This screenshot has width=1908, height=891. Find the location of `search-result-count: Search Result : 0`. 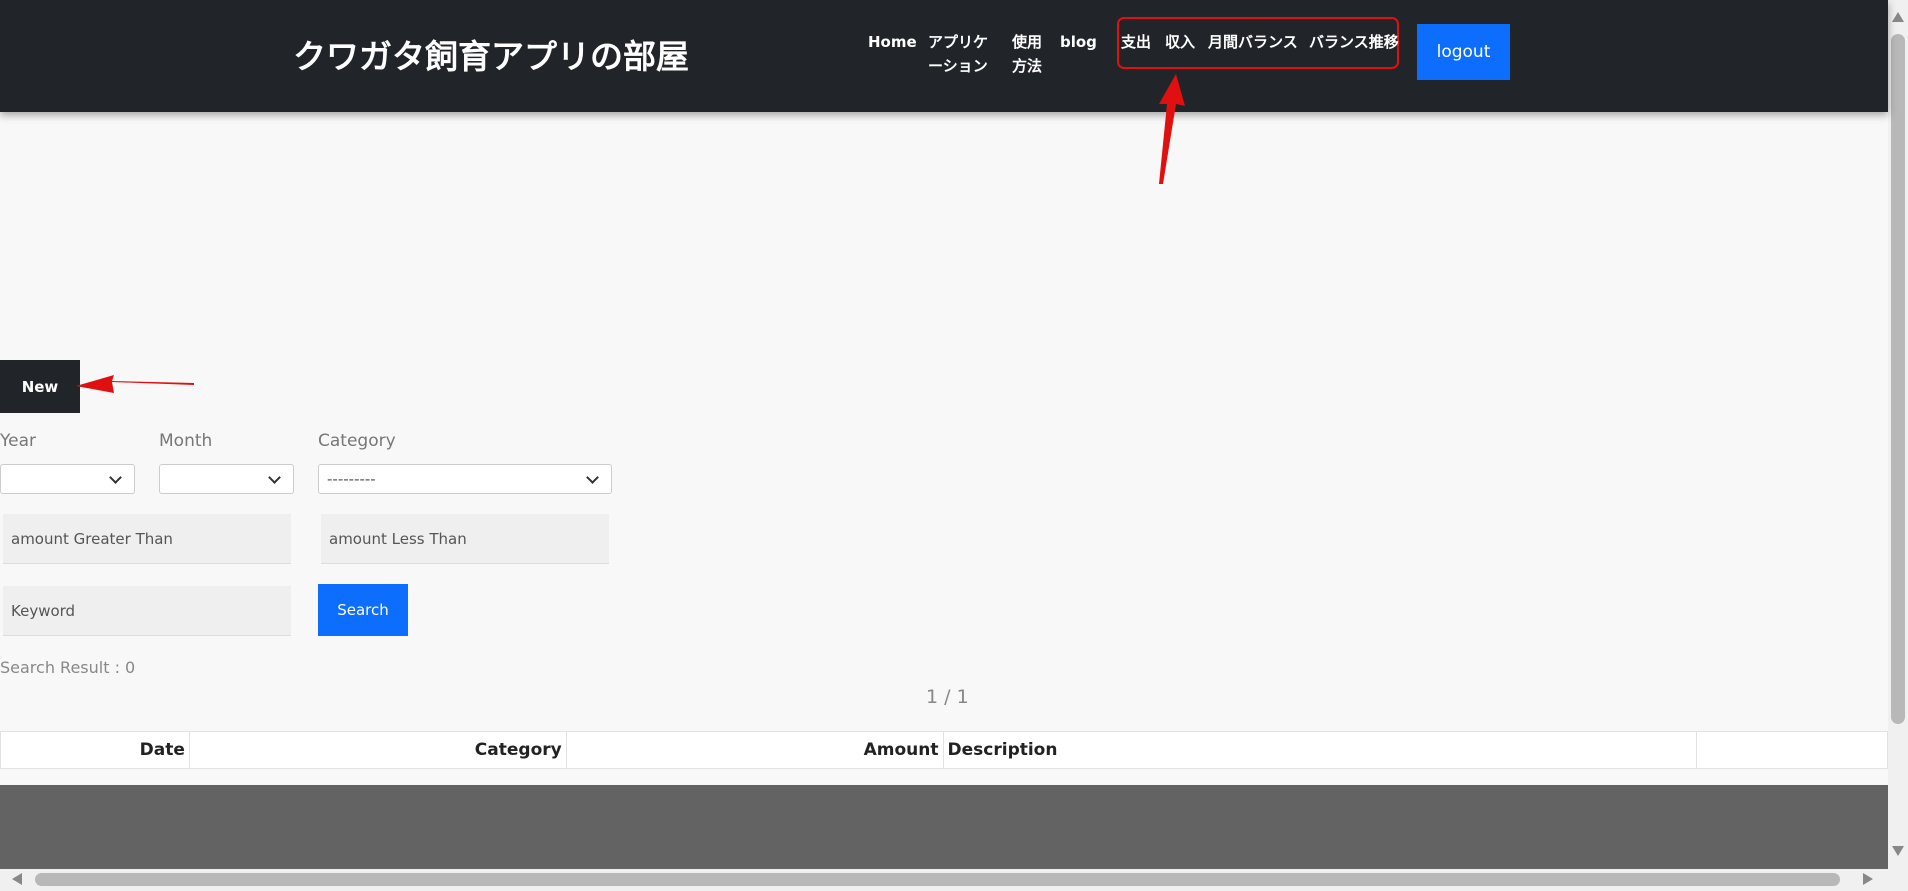

search-result-count: Search Result : 0 is located at coordinates (68, 667).